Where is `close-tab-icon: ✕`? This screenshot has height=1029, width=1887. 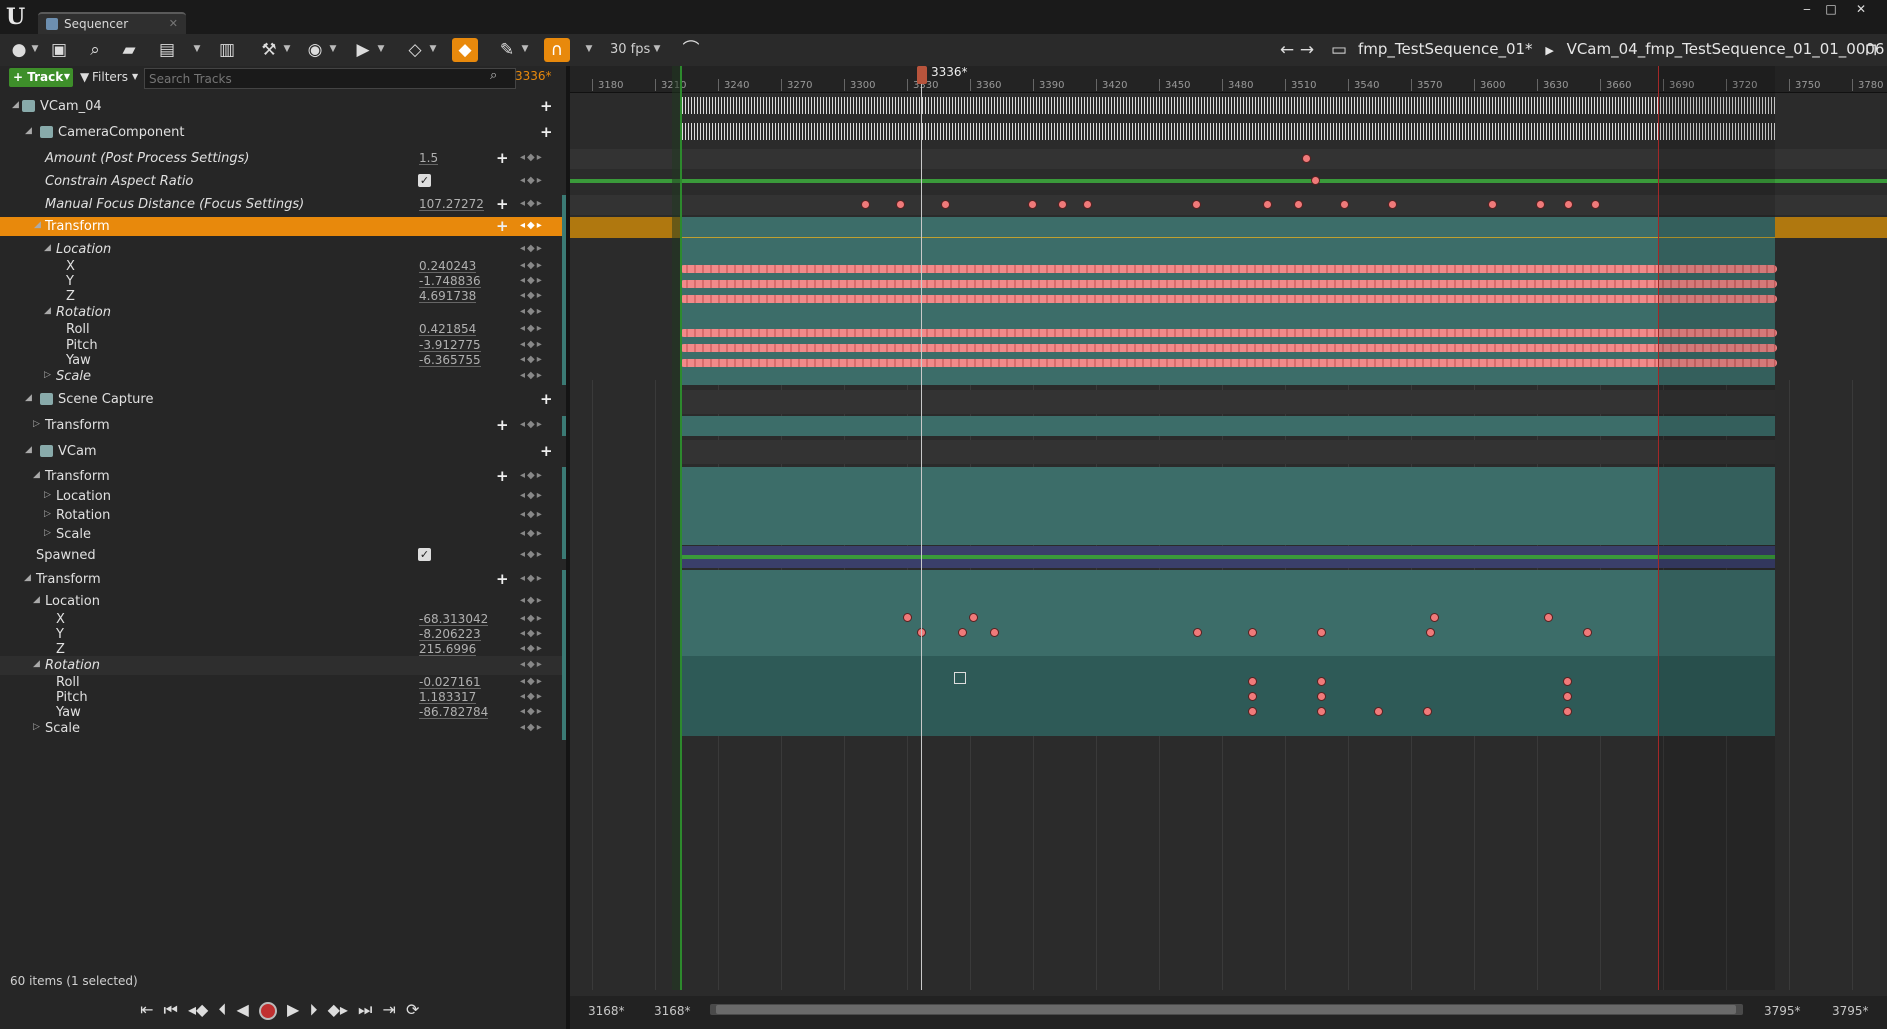
close-tab-icon: ✕ is located at coordinates (173, 23).